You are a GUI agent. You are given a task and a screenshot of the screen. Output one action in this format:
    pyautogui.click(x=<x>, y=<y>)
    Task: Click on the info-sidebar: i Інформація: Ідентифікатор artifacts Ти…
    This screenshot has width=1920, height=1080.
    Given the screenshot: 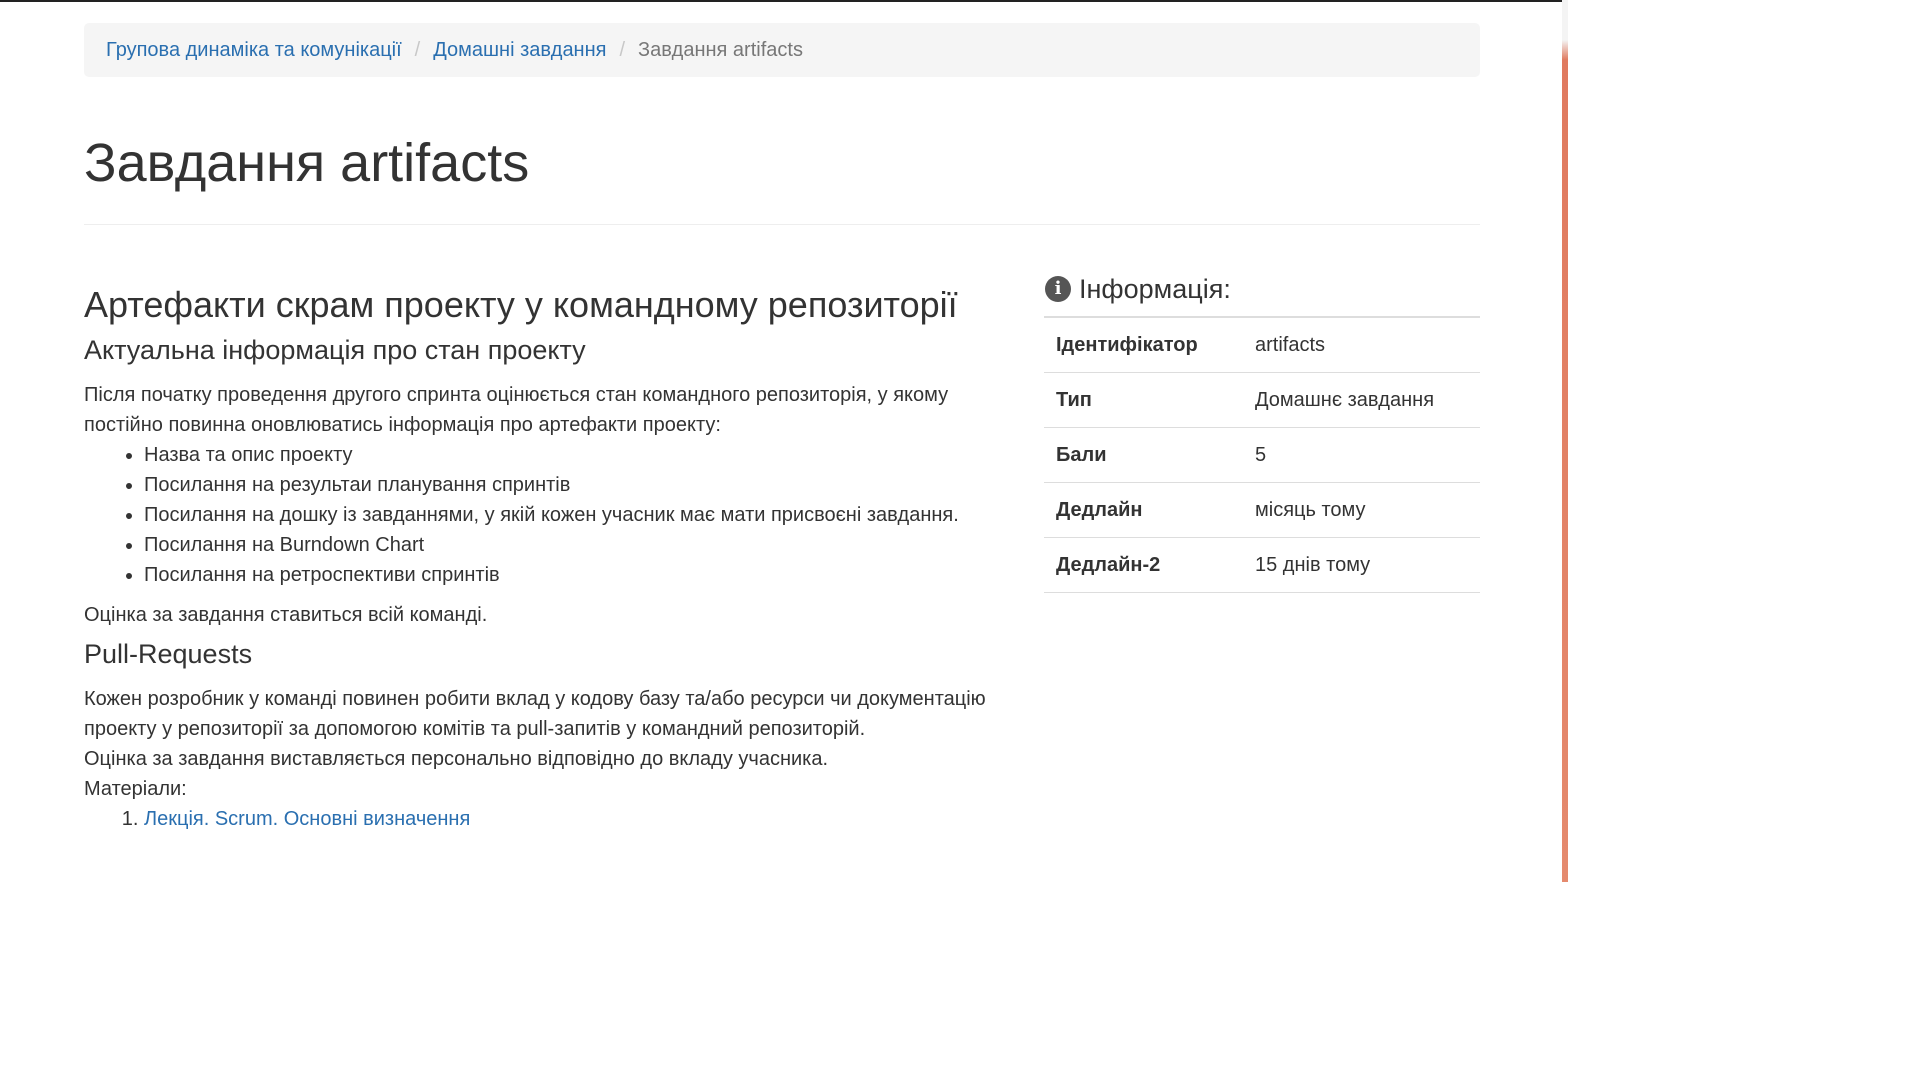 What is the action you would take?
    pyautogui.click(x=1262, y=427)
    